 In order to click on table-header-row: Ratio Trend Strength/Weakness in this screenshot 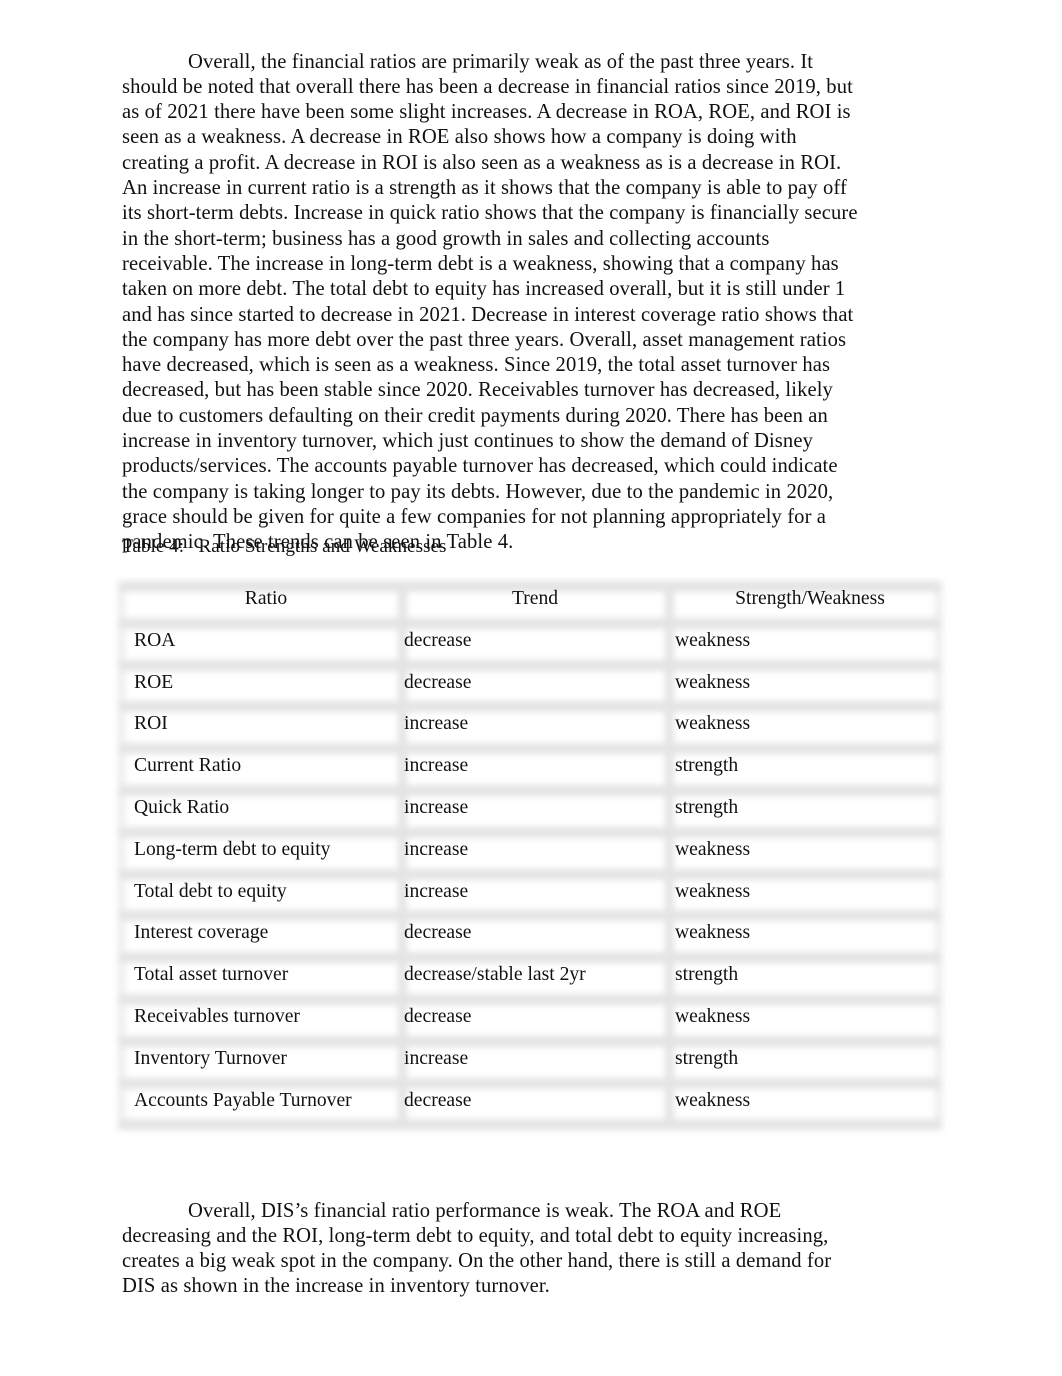, I will do `click(530, 599)`.